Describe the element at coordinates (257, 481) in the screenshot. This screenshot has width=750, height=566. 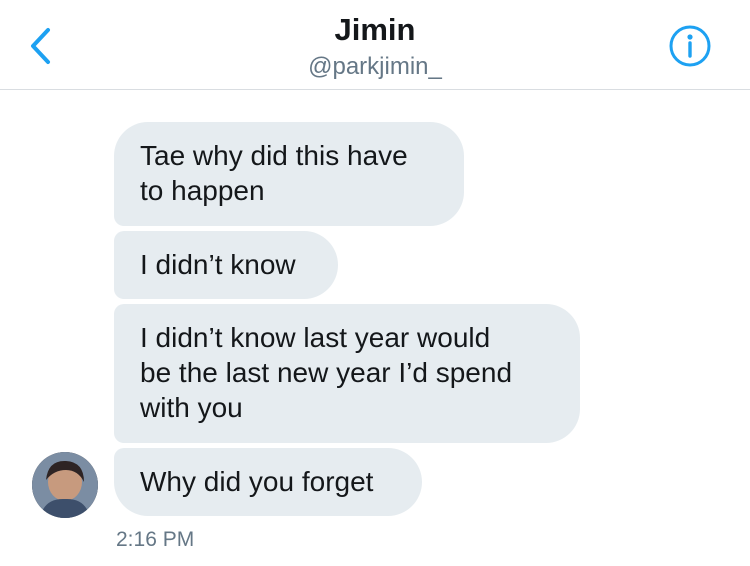
I see `message-text-line: Why did you forget` at that location.